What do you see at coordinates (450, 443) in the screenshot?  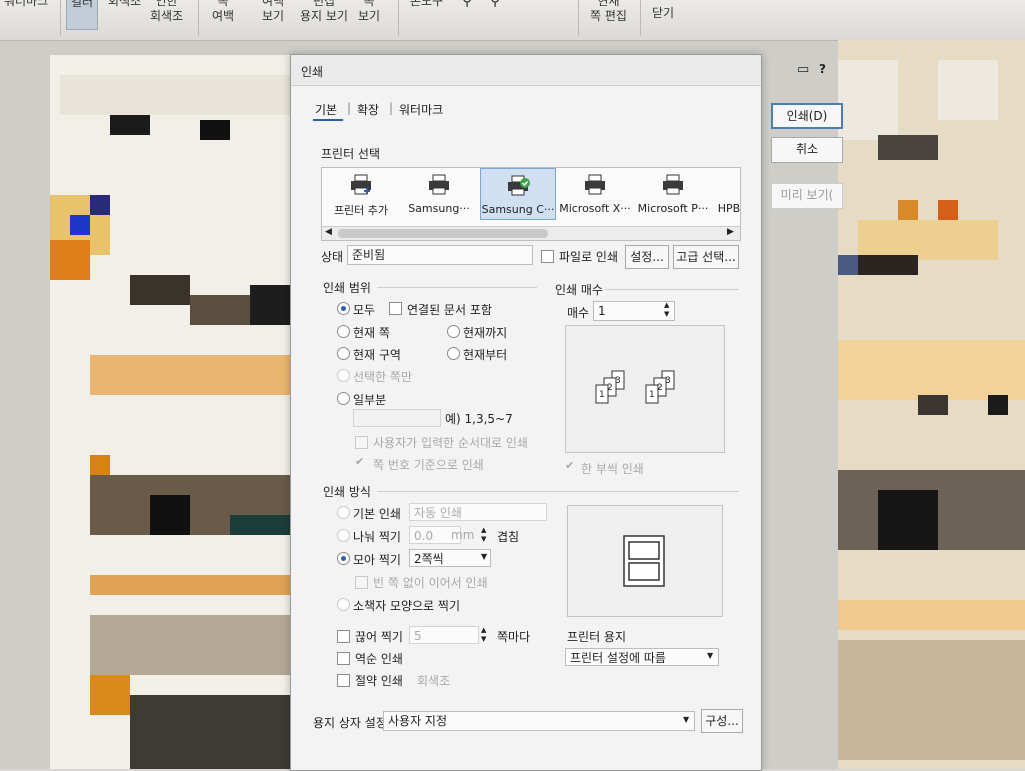 I see `user-order-label: 사용자가 입력한 순서대로 인쇄` at bounding box center [450, 443].